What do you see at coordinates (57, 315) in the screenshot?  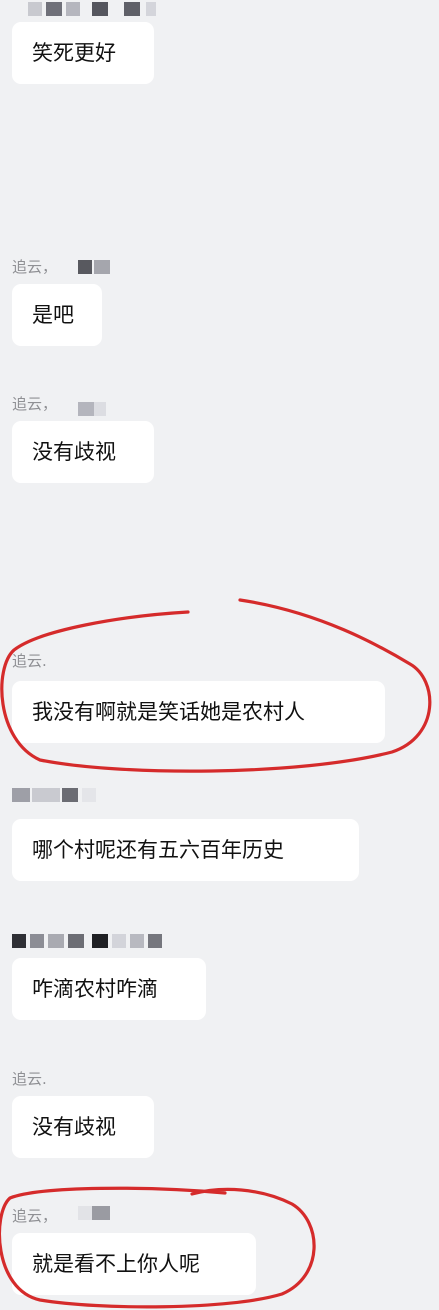 I see `message-bubble: 是吧` at bounding box center [57, 315].